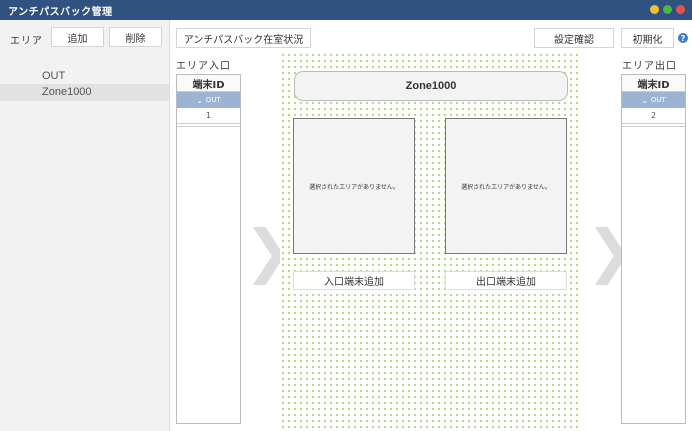  Describe the element at coordinates (84, 76) in the screenshot. I see `area-item-out: OUT` at that location.